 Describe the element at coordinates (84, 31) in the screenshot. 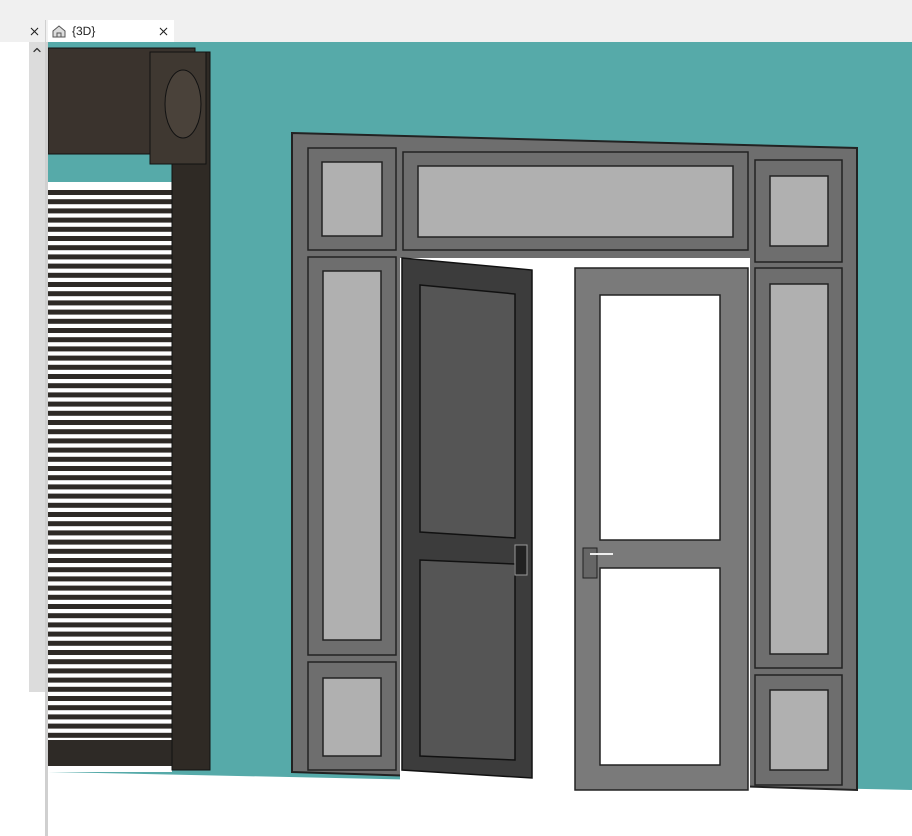

I see `tab-label: {3D}` at that location.